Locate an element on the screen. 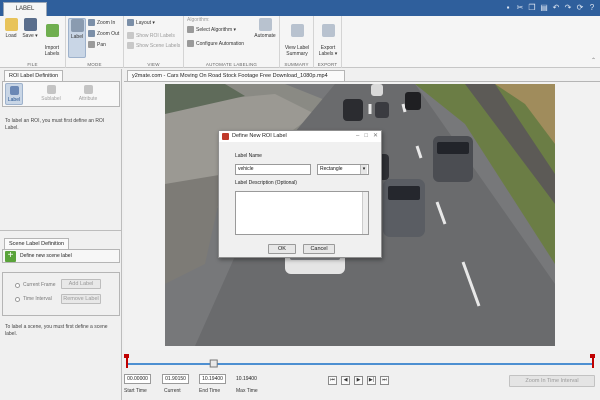 The width and height of the screenshot is (600, 400). redo-quick-icon: ↷ is located at coordinates (568, 8).